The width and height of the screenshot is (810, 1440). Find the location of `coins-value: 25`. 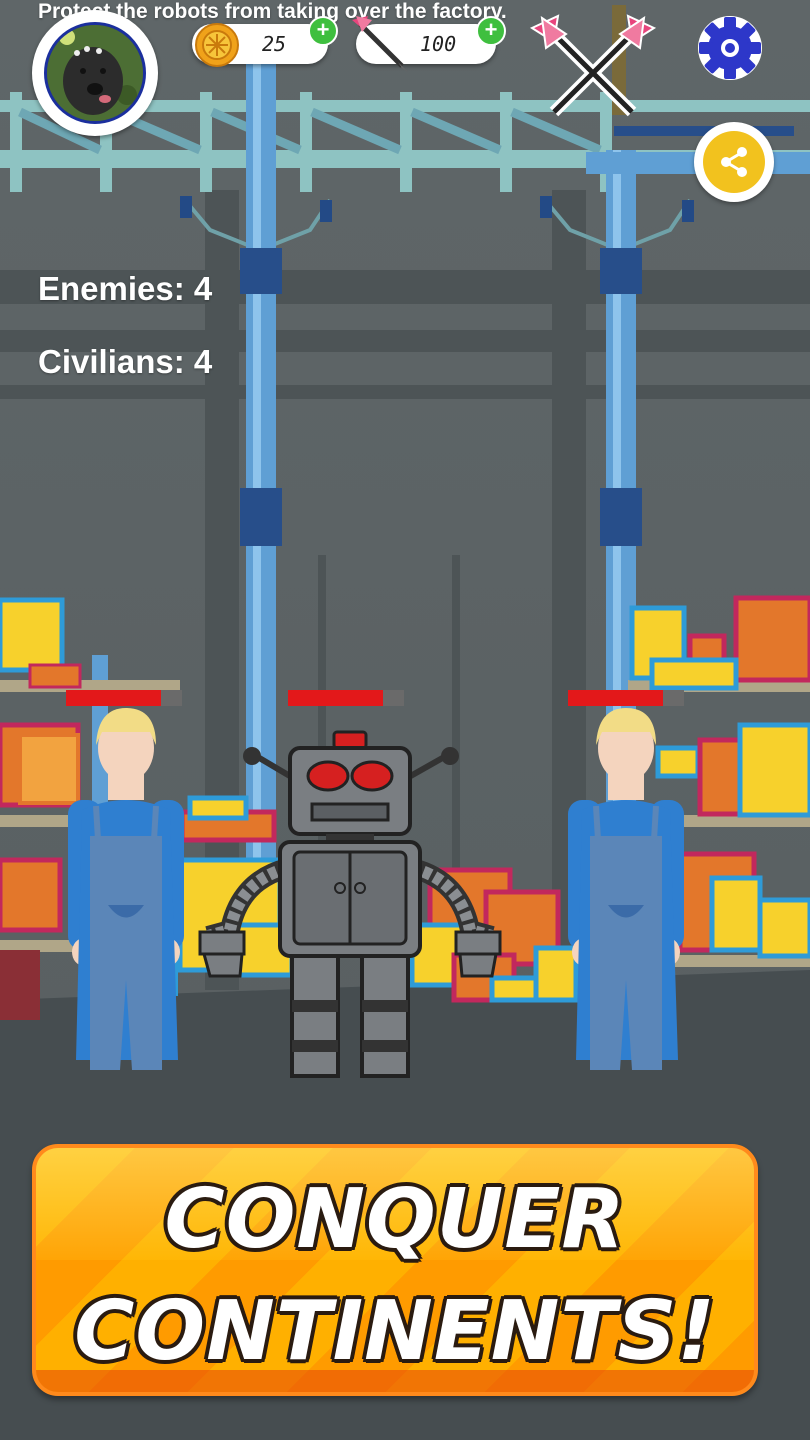

coins-value: 25 is located at coordinates (274, 44).